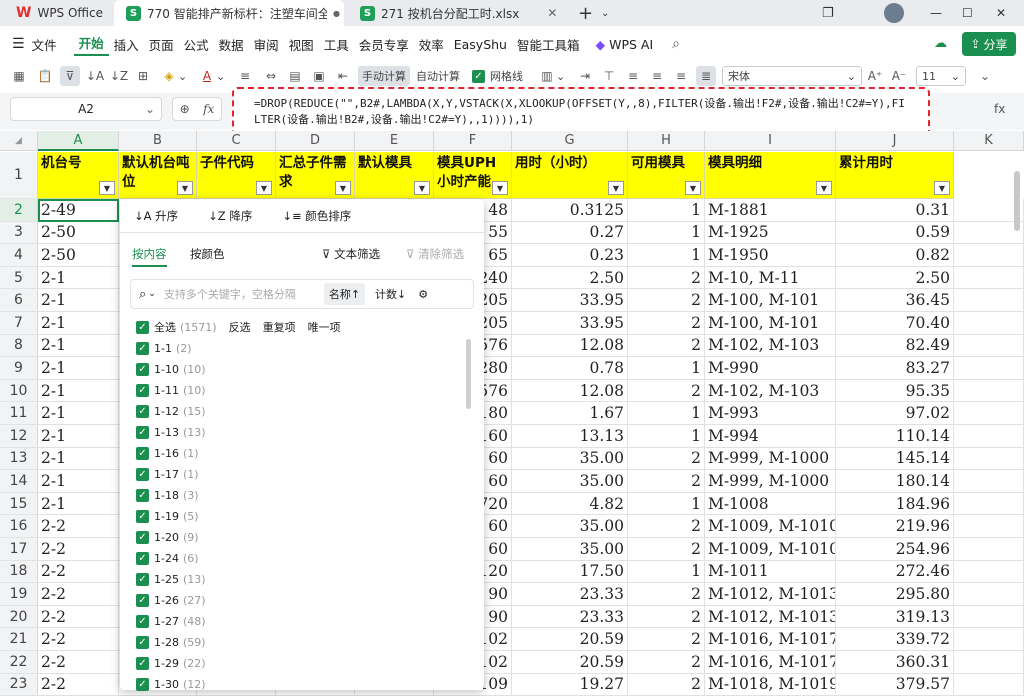 This screenshot has height=696, width=1024. I want to click on row-header: 5, so click(19, 278).